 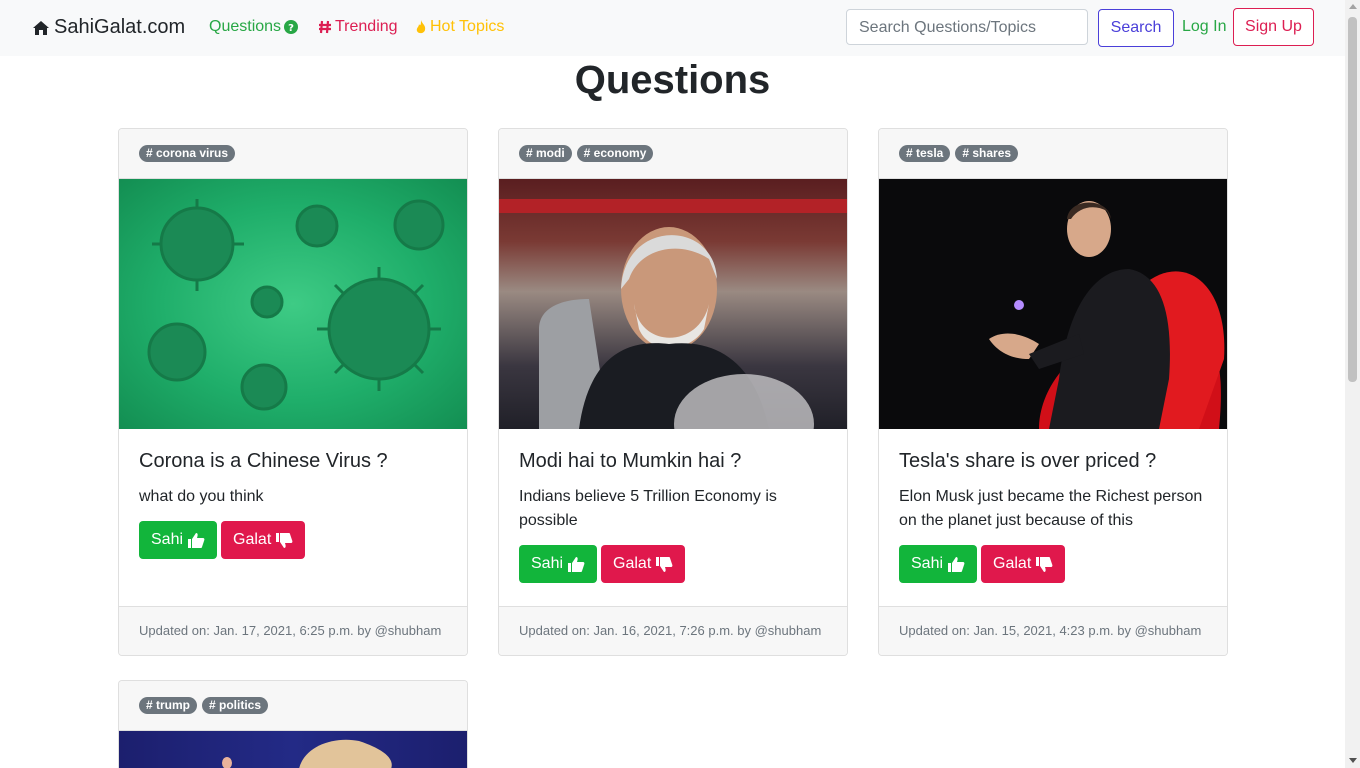 What do you see at coordinates (615, 153) in the screenshot?
I see `tag-badge: # economy` at bounding box center [615, 153].